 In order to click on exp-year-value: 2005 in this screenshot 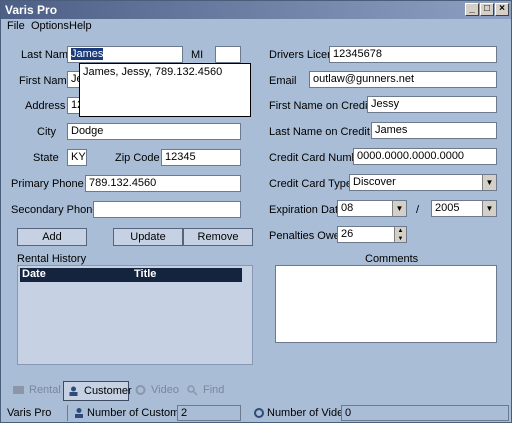, I will do `click(447, 208)`.